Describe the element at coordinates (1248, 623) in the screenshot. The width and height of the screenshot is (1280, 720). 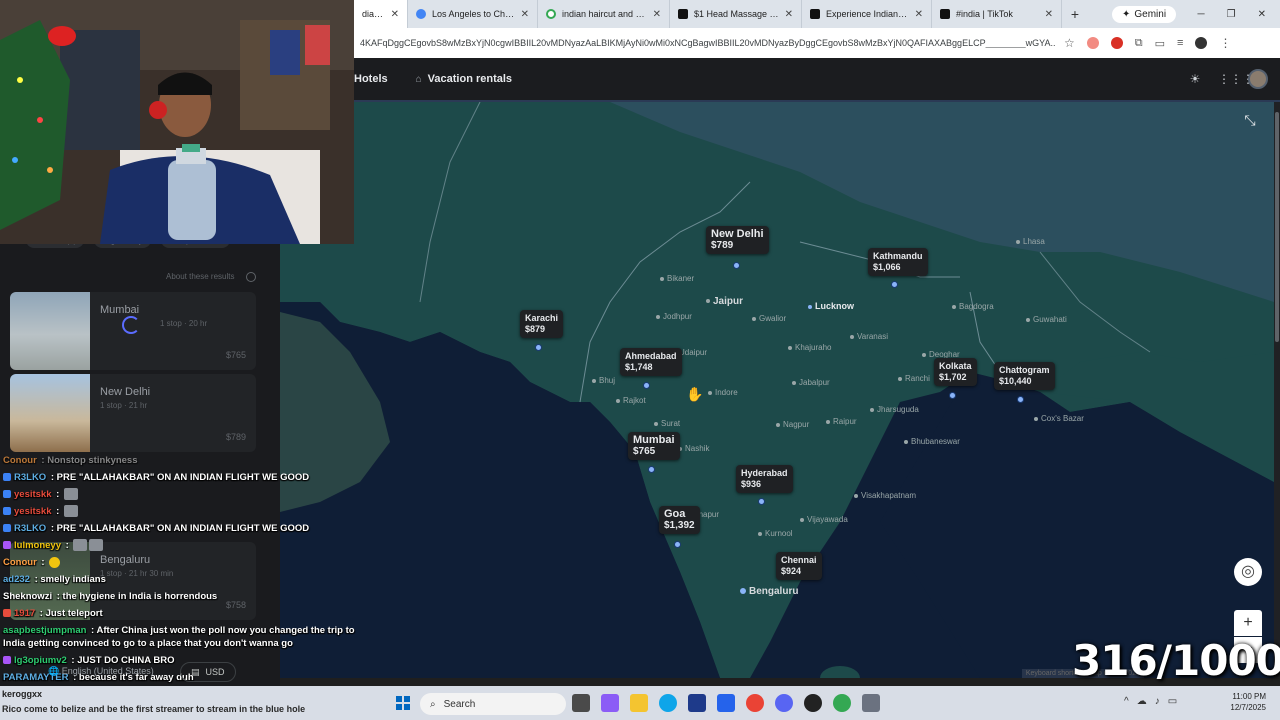
I see `zoom-in-button: +` at that location.